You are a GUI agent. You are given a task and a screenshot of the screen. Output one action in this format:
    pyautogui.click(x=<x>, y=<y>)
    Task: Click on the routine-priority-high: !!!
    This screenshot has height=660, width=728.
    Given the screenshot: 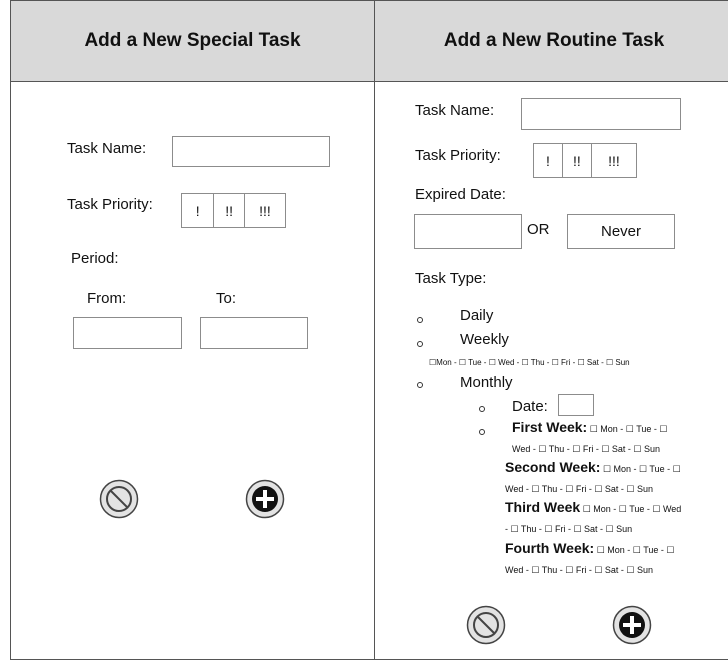 What is the action you would take?
    pyautogui.click(x=614, y=160)
    